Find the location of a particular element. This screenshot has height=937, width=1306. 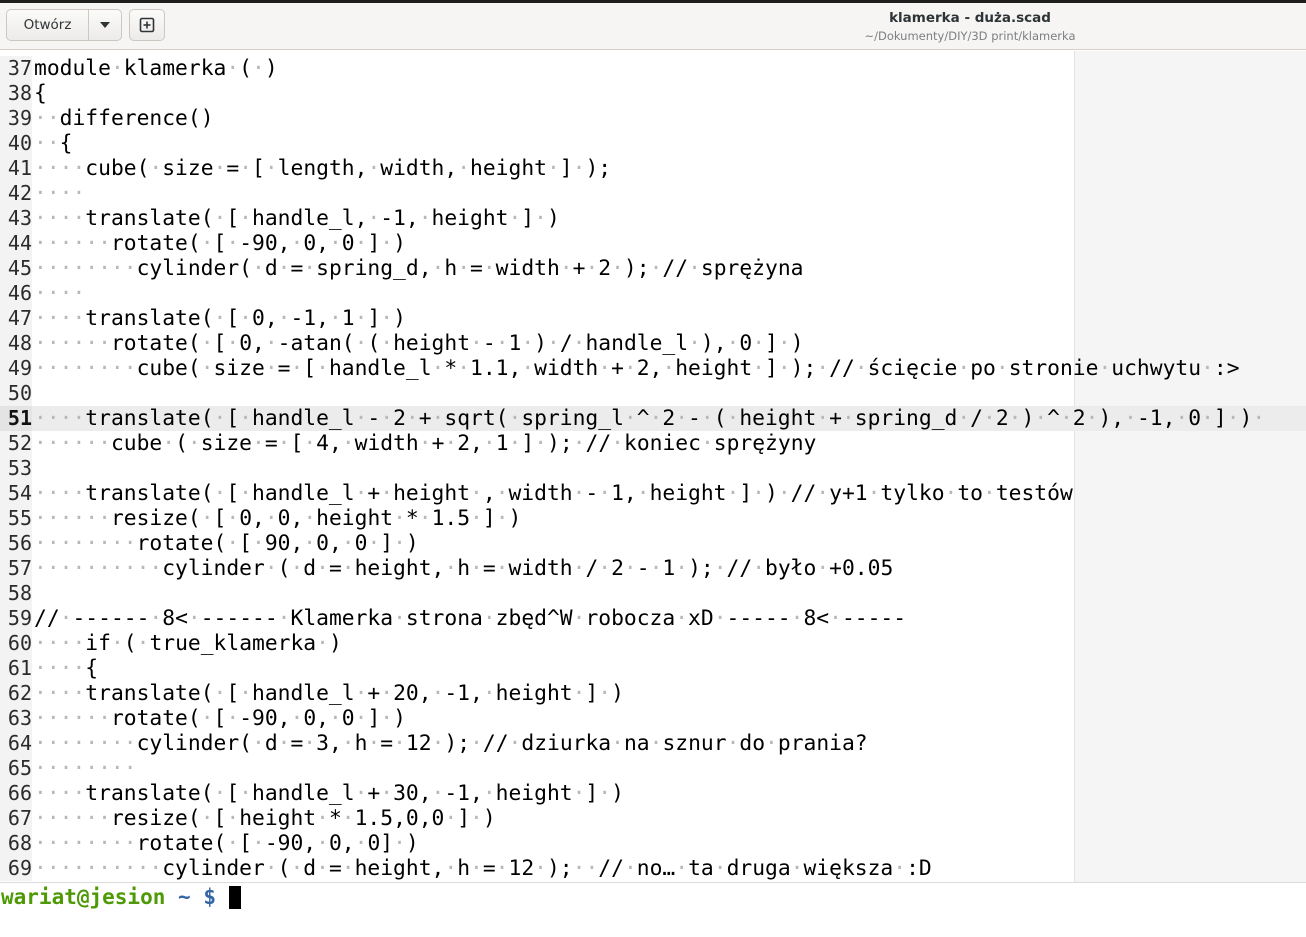

line-number: 54 is located at coordinates (16, 493).